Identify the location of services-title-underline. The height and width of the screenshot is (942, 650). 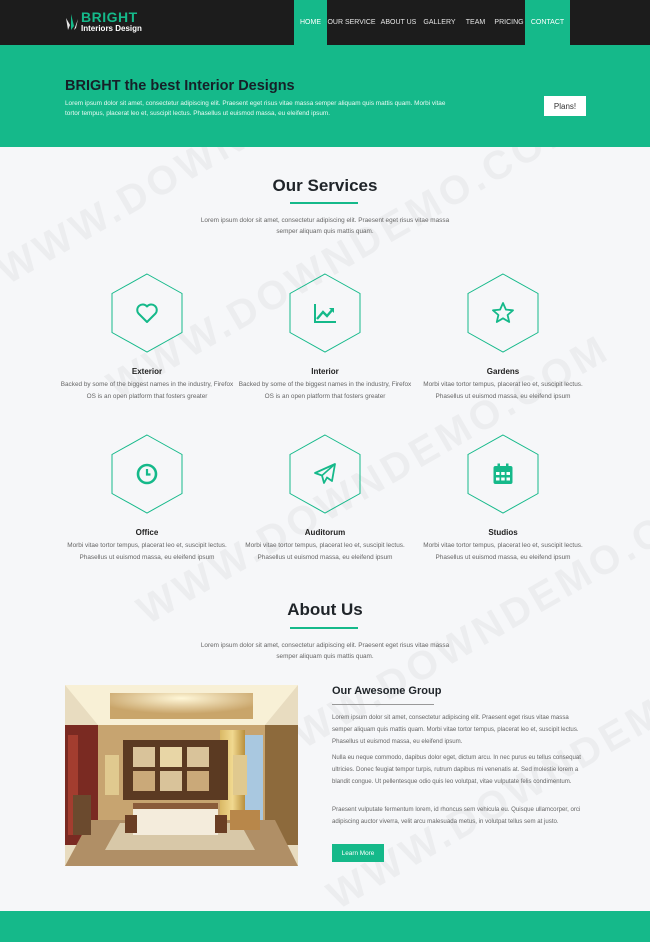
(324, 203).